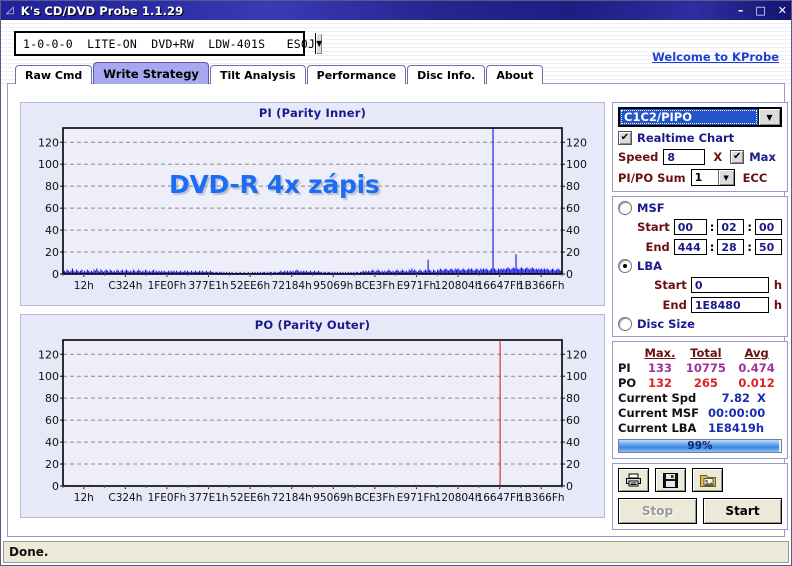 This screenshot has width=792, height=566. I want to click on status-bar: Done., so click(396, 552).